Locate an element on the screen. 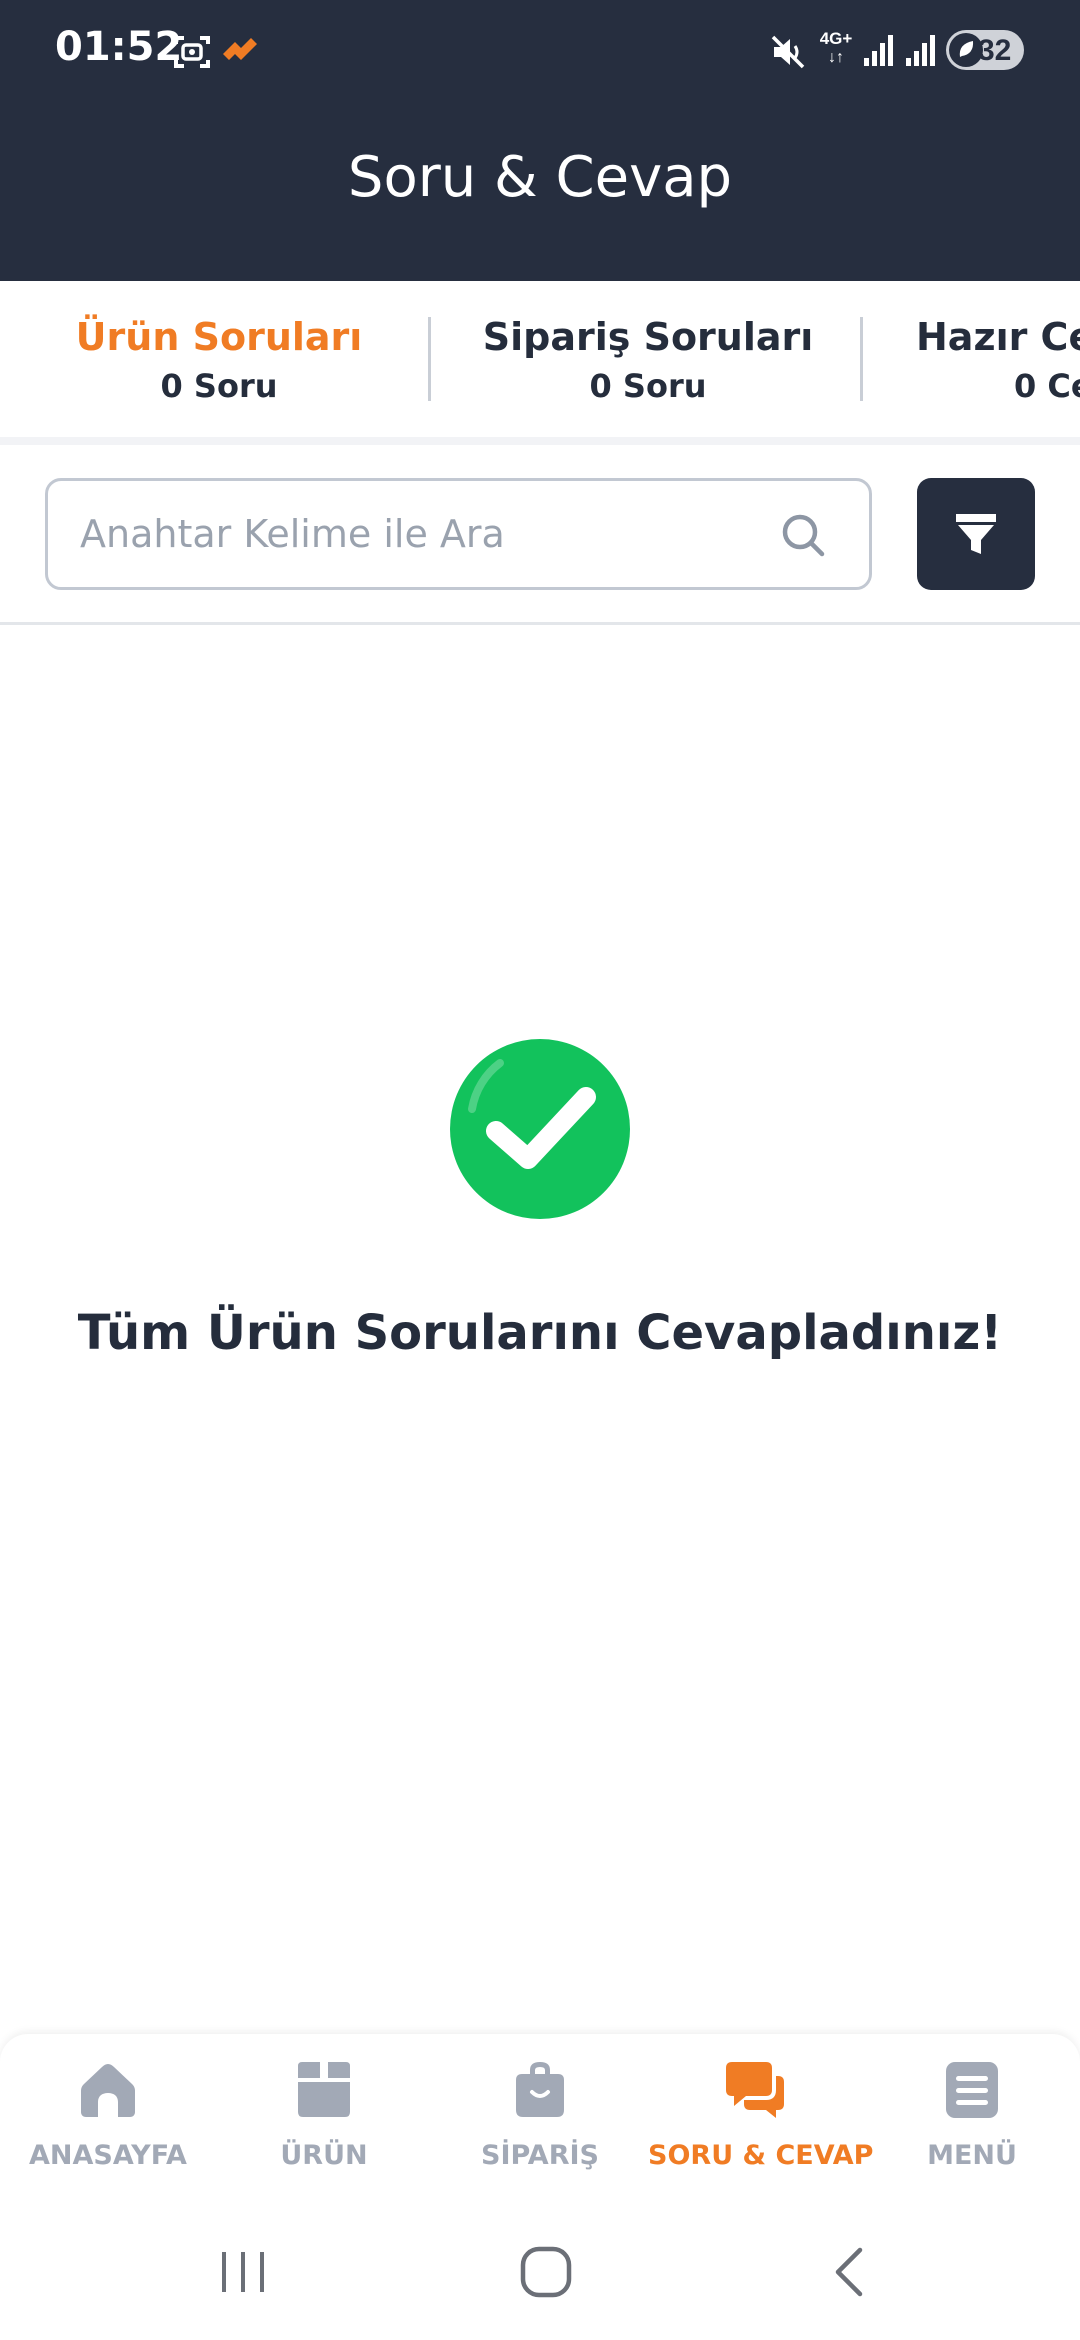  nav-label: SORU & CEVAP is located at coordinates (761, 2155).